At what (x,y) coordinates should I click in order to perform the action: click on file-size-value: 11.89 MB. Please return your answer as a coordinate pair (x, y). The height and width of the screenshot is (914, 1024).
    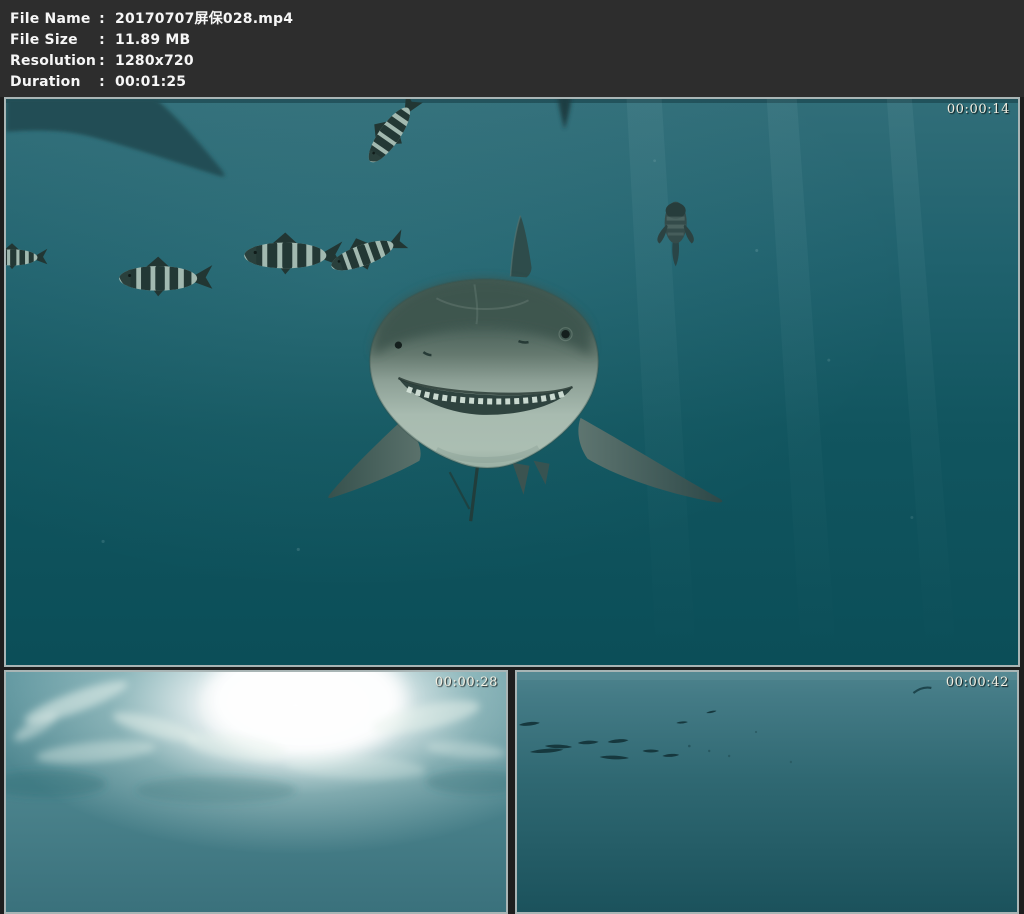
    Looking at the image, I should click on (153, 40).